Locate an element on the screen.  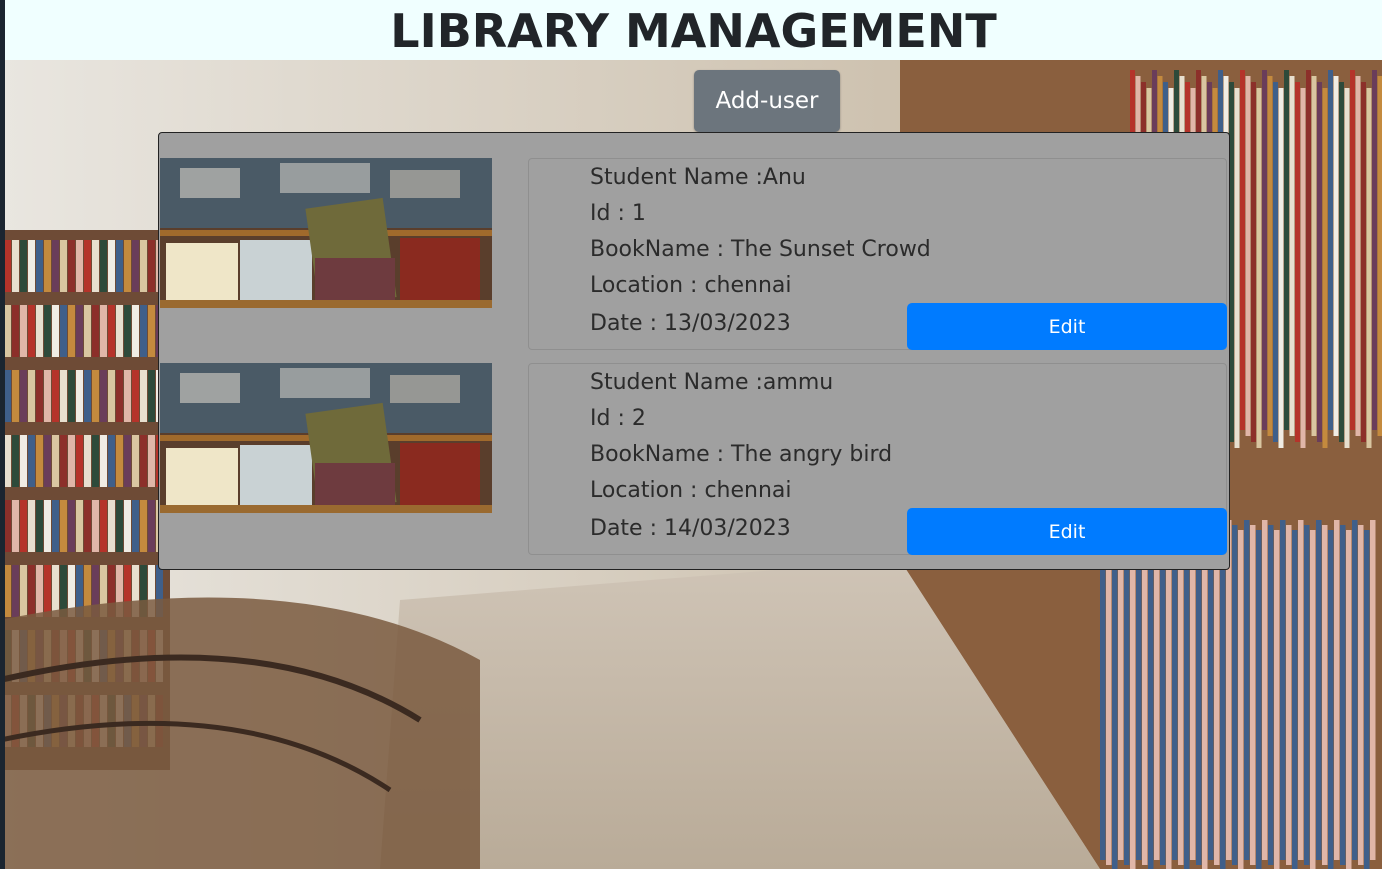
edit-button: Edit is located at coordinates (1067, 531).